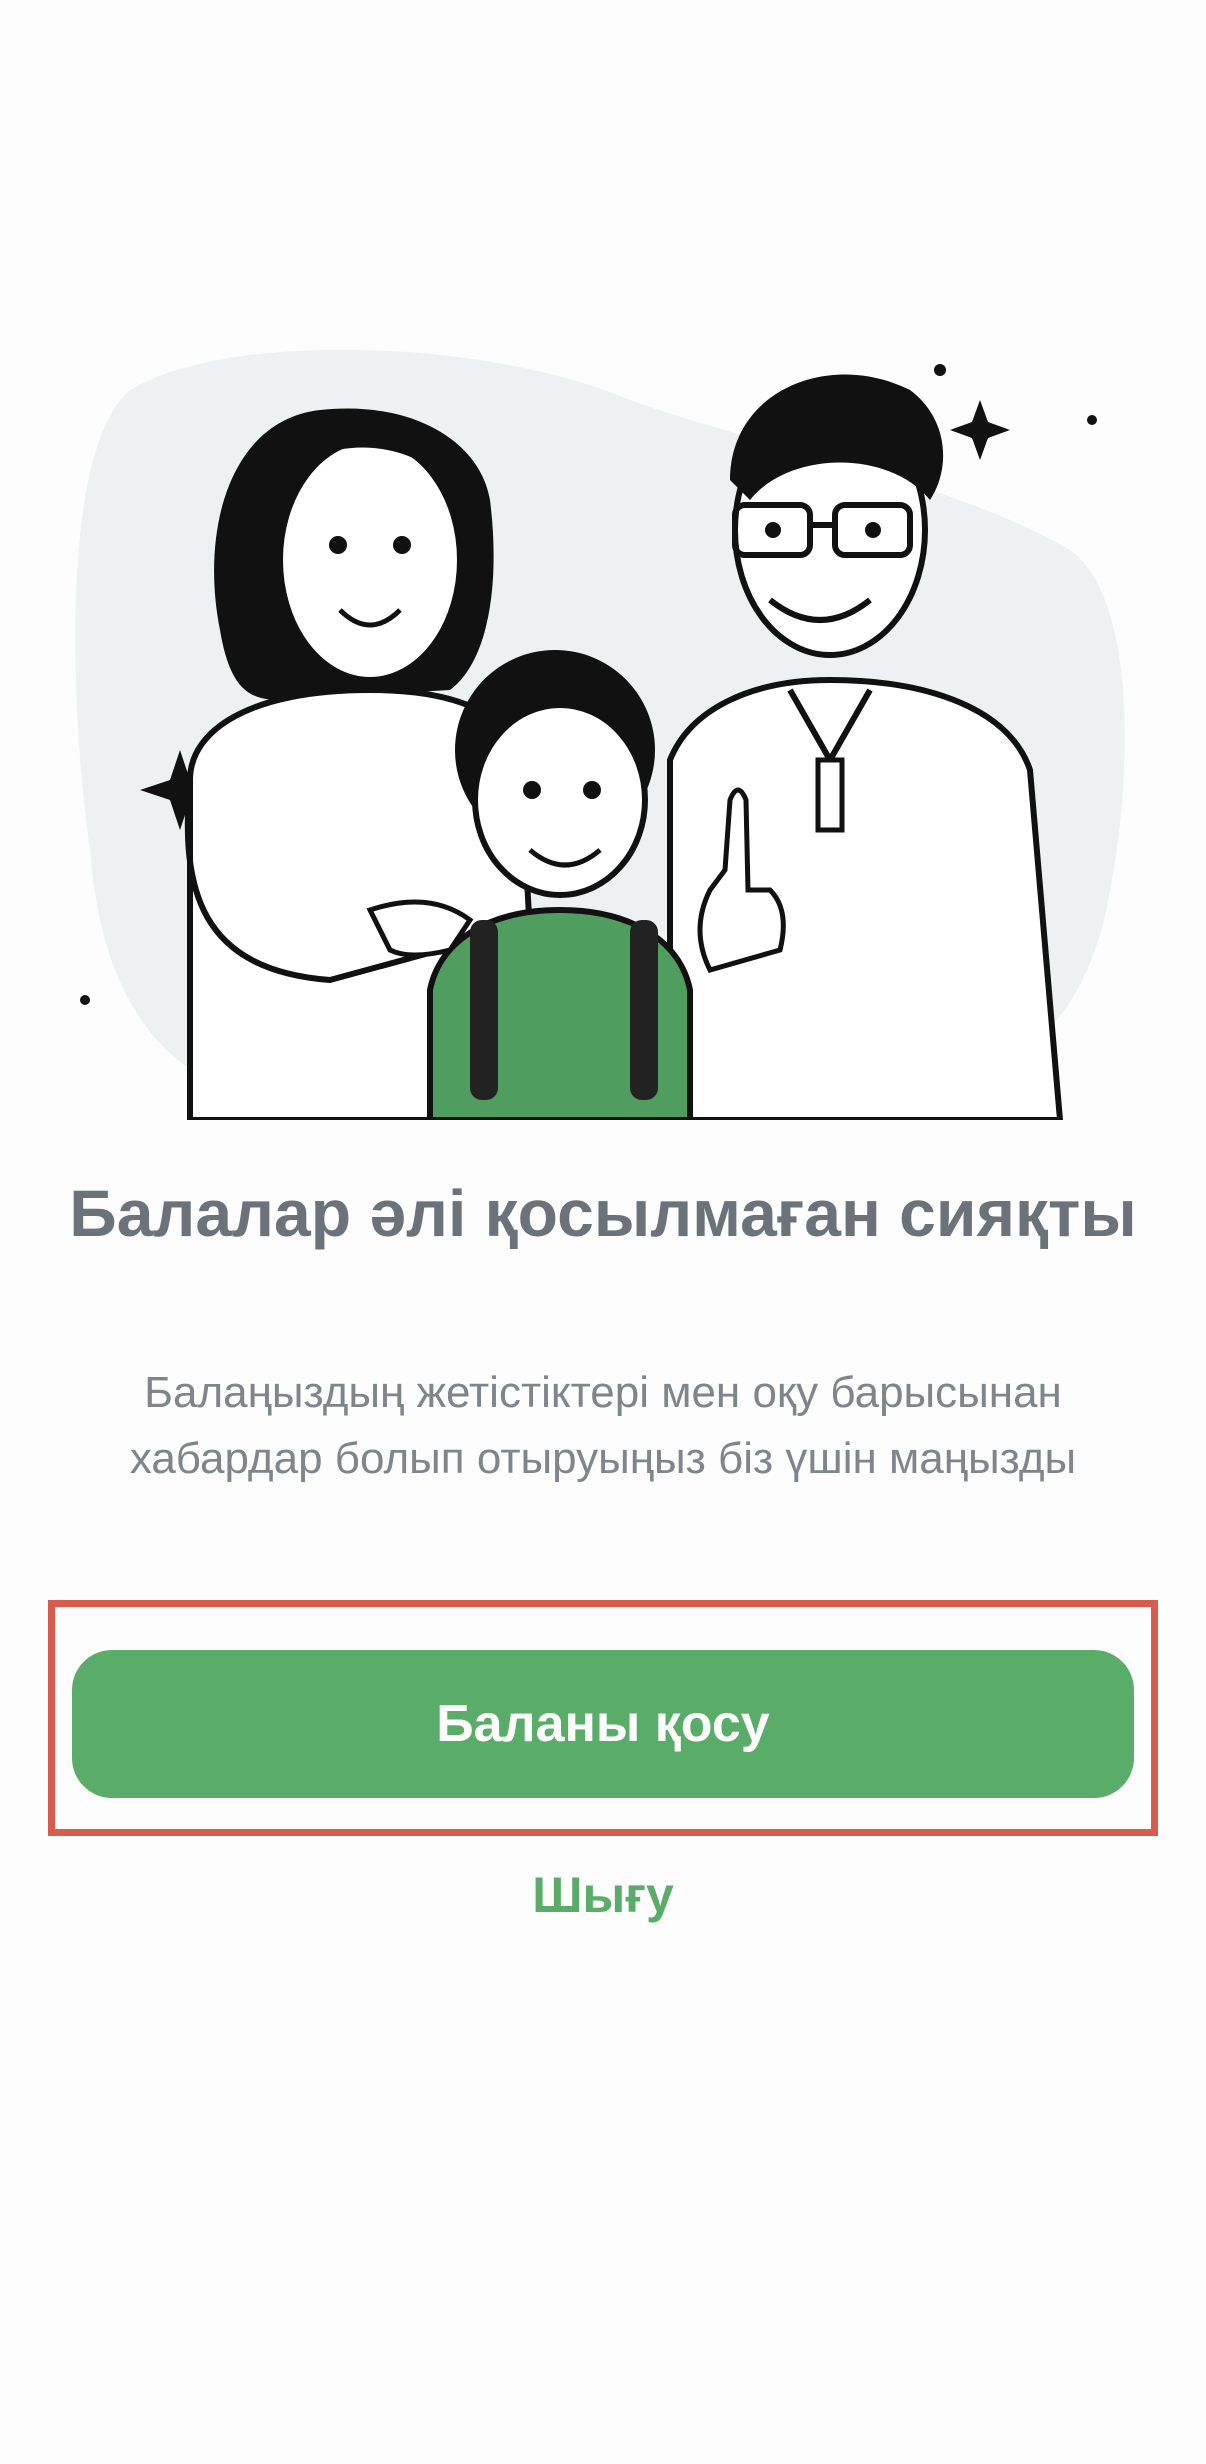  What do you see at coordinates (603, 1213) in the screenshot?
I see `empty-state-title: Балалар әлі қосылмаған сияқты` at bounding box center [603, 1213].